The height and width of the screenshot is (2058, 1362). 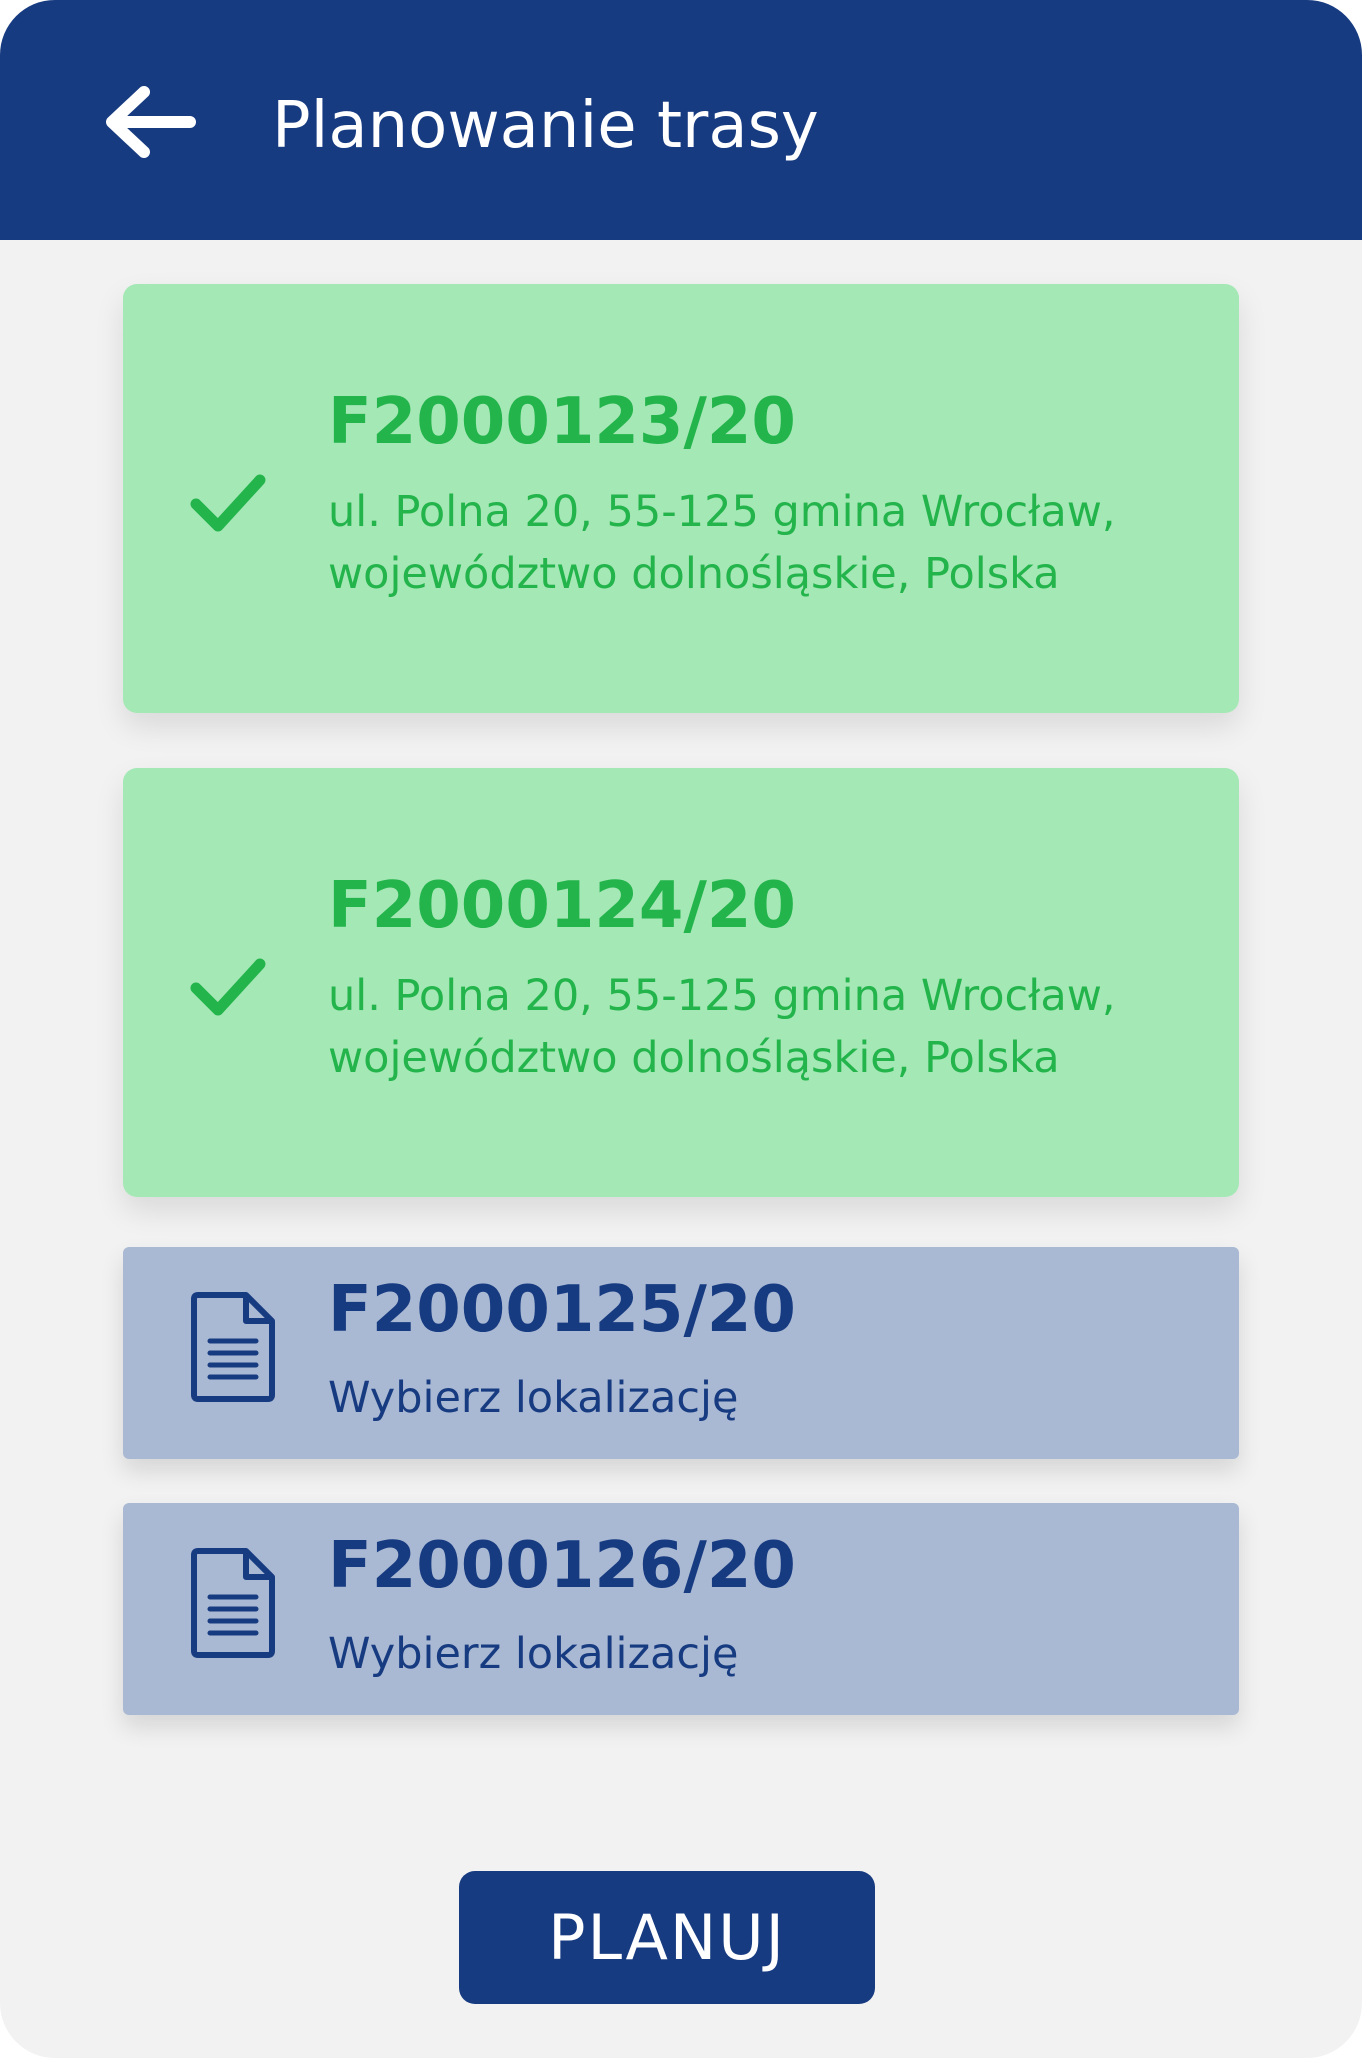 I want to click on arrow-left-icon, so click(x=151, y=122).